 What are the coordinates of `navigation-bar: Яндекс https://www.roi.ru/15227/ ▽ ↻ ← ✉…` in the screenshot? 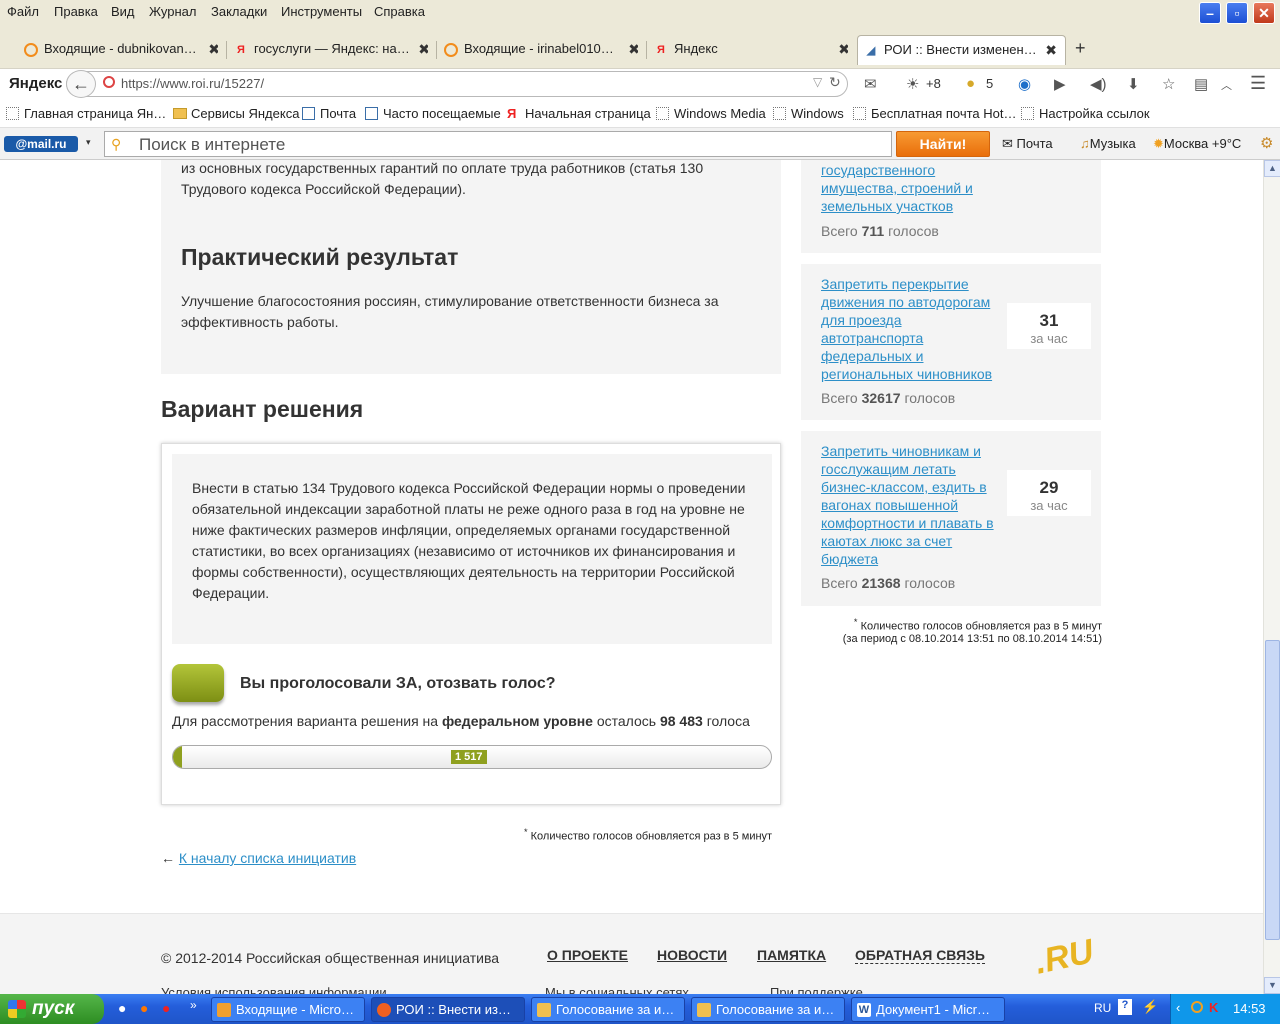 It's located at (640, 84).